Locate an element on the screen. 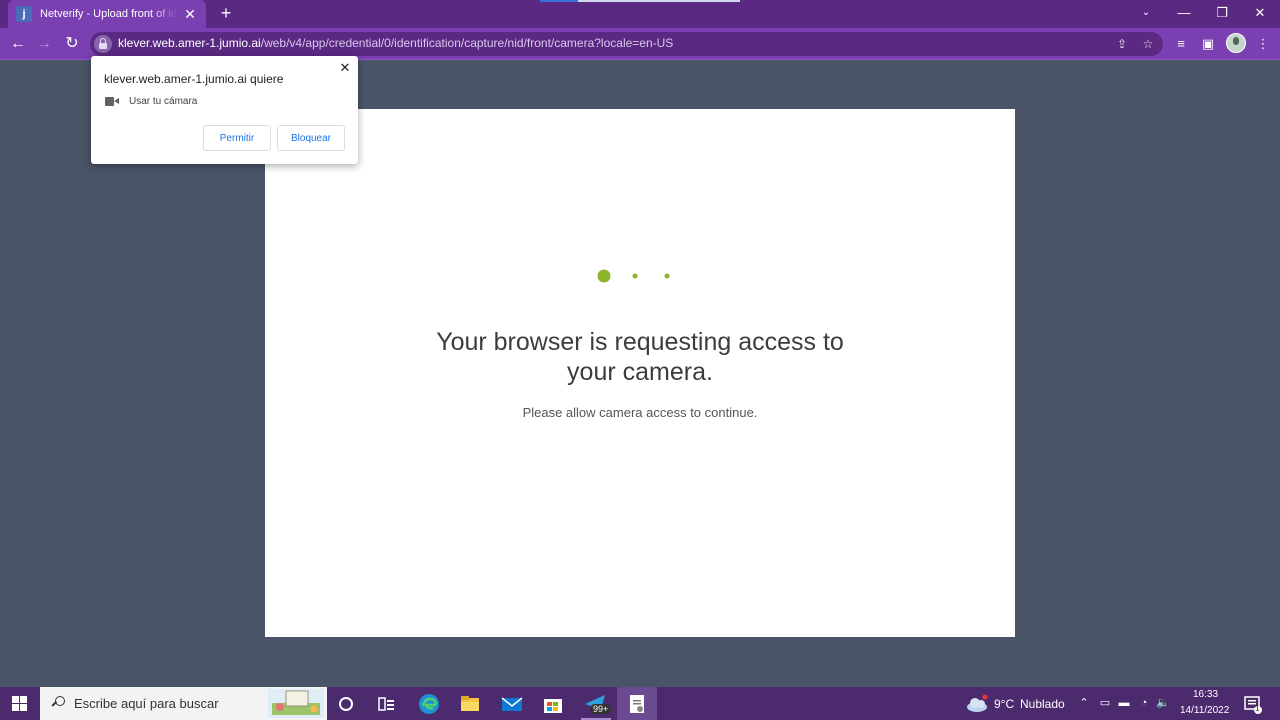 This screenshot has height=720, width=1280. bookmark-star-icon: ☆ is located at coordinates (1148, 44).